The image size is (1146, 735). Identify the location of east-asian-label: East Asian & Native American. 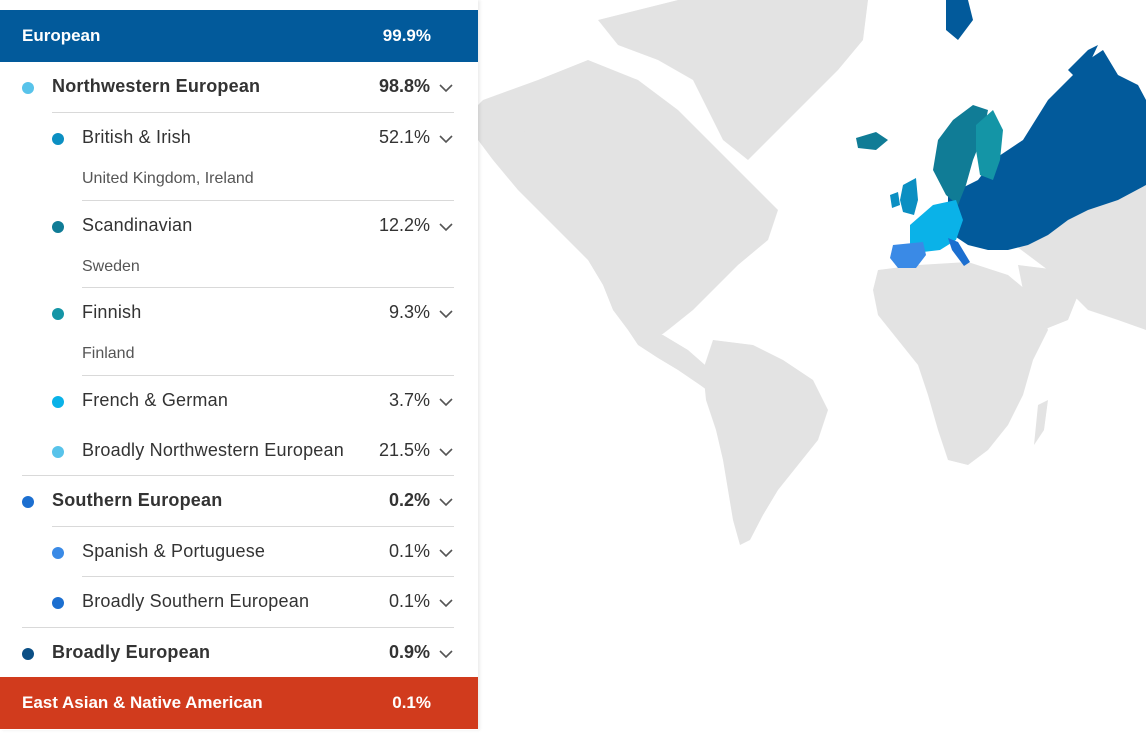
(142, 702).